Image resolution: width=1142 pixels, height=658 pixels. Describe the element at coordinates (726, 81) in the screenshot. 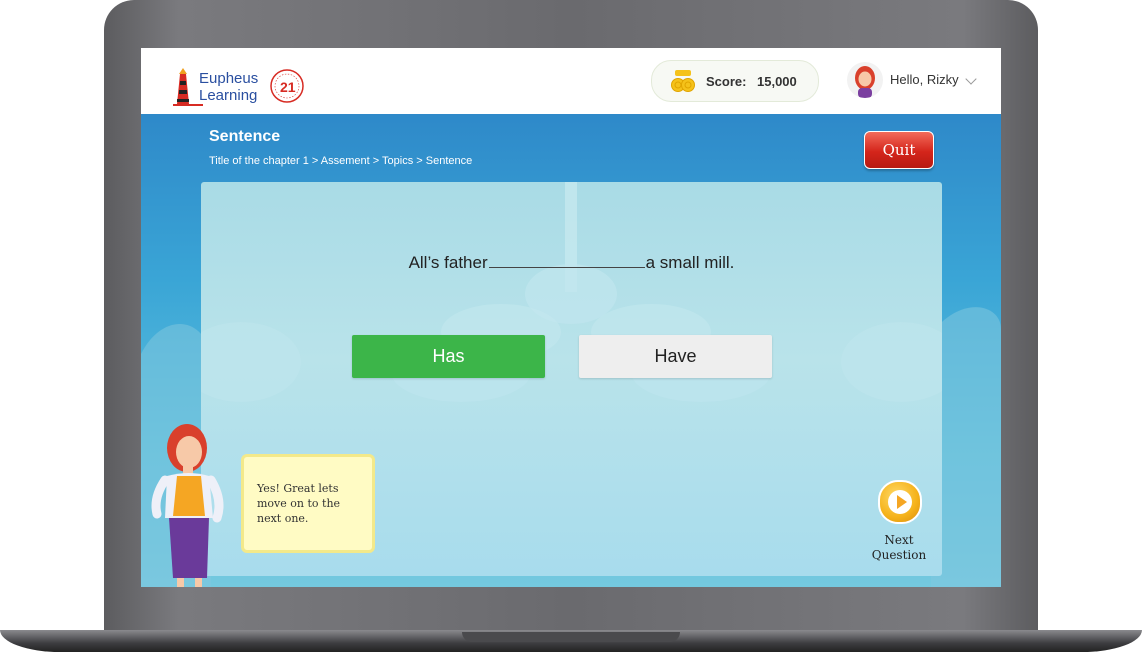

I see `score-label: Score:` at that location.